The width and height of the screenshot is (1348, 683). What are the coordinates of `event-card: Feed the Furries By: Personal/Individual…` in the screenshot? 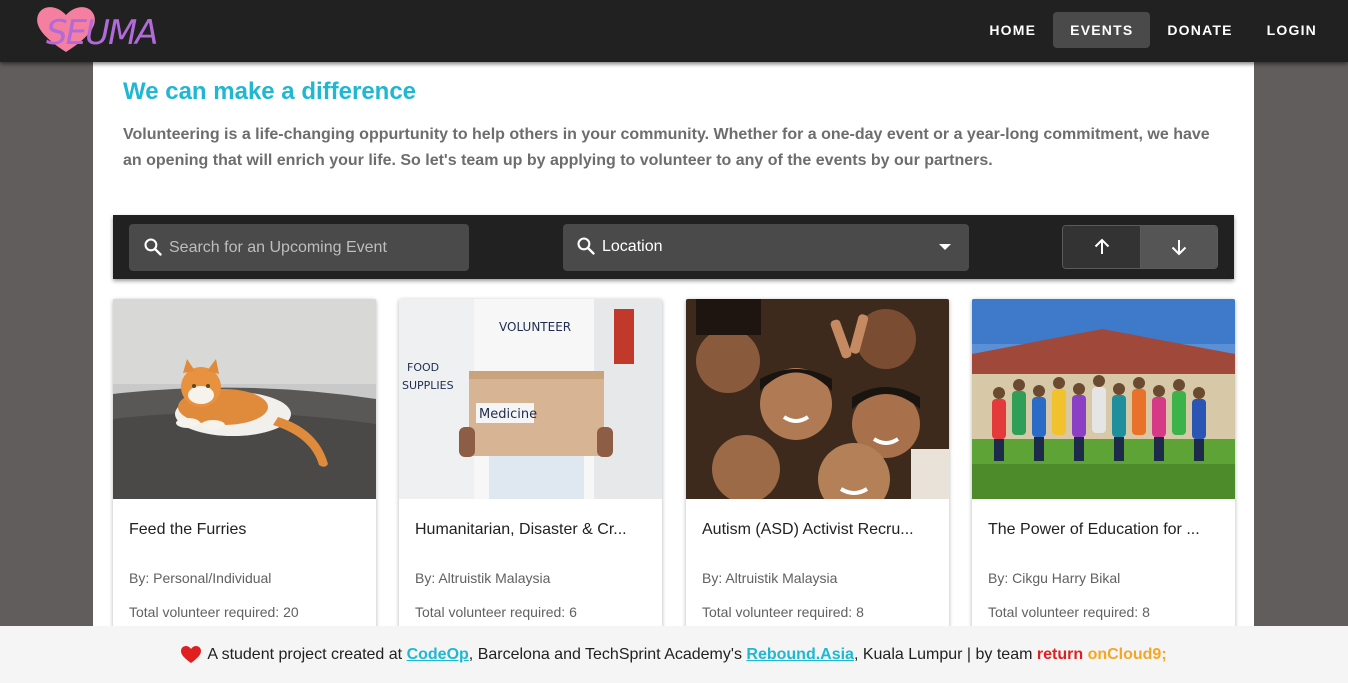 It's located at (244, 469).